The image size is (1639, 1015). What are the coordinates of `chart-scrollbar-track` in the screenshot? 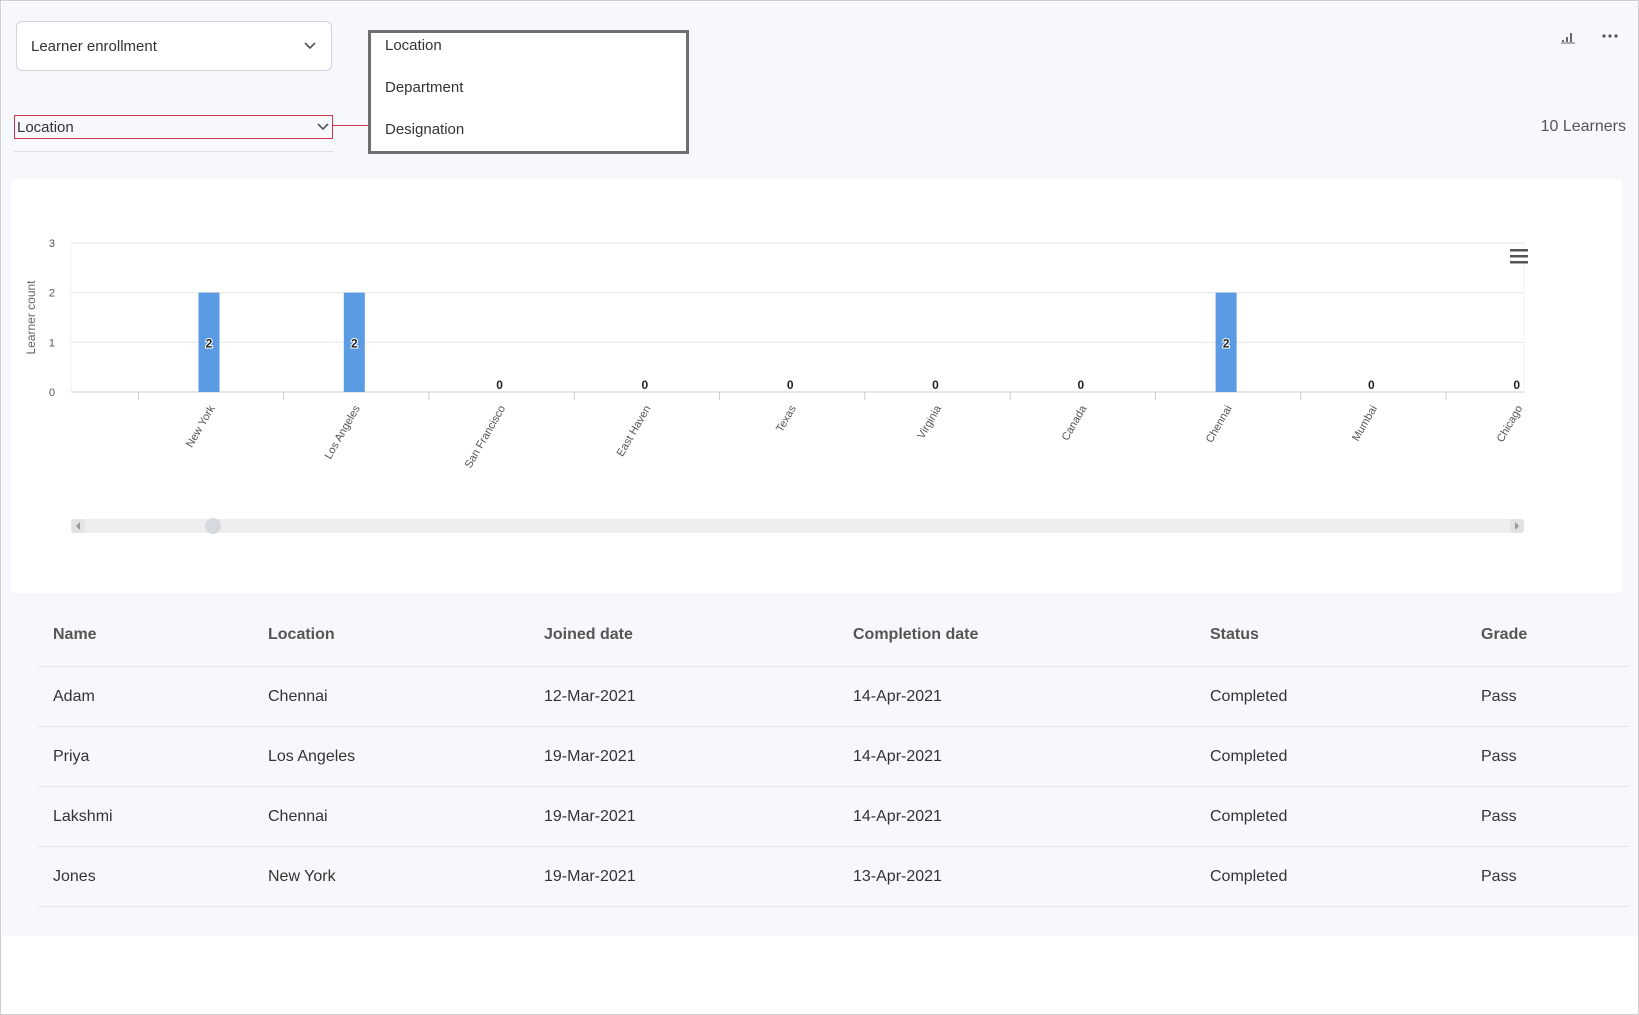 It's located at (797, 526).